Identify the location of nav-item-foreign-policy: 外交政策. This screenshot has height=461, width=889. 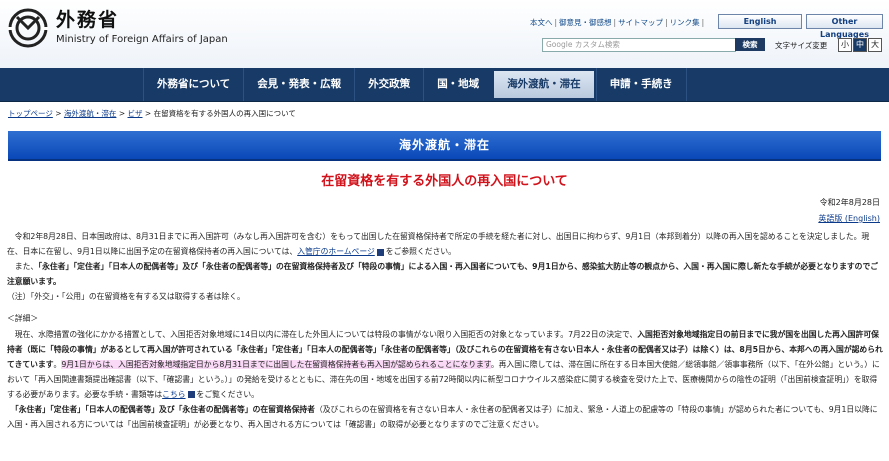
(388, 84).